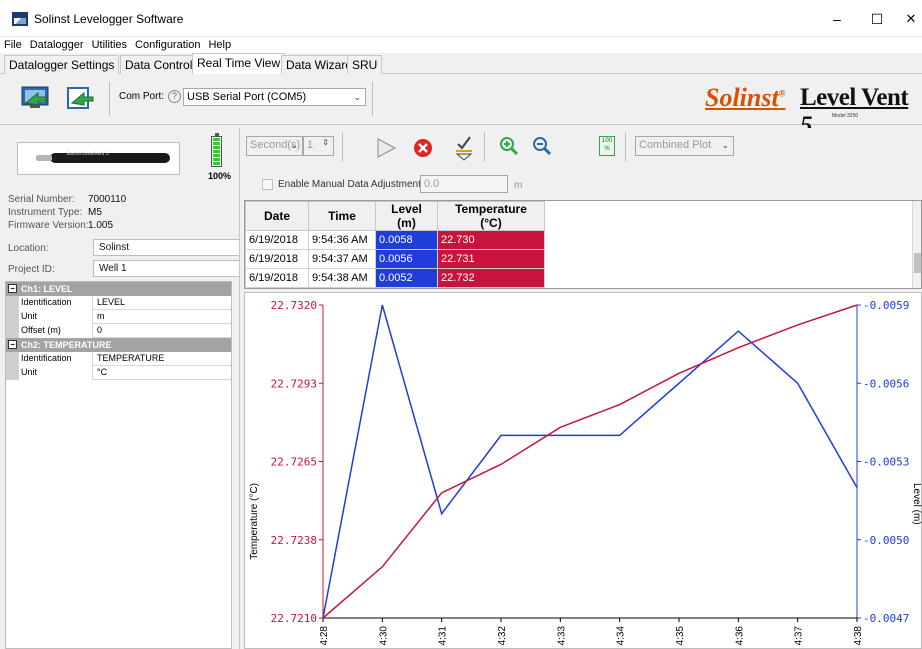  I want to click on app-icon, so click(20, 19).